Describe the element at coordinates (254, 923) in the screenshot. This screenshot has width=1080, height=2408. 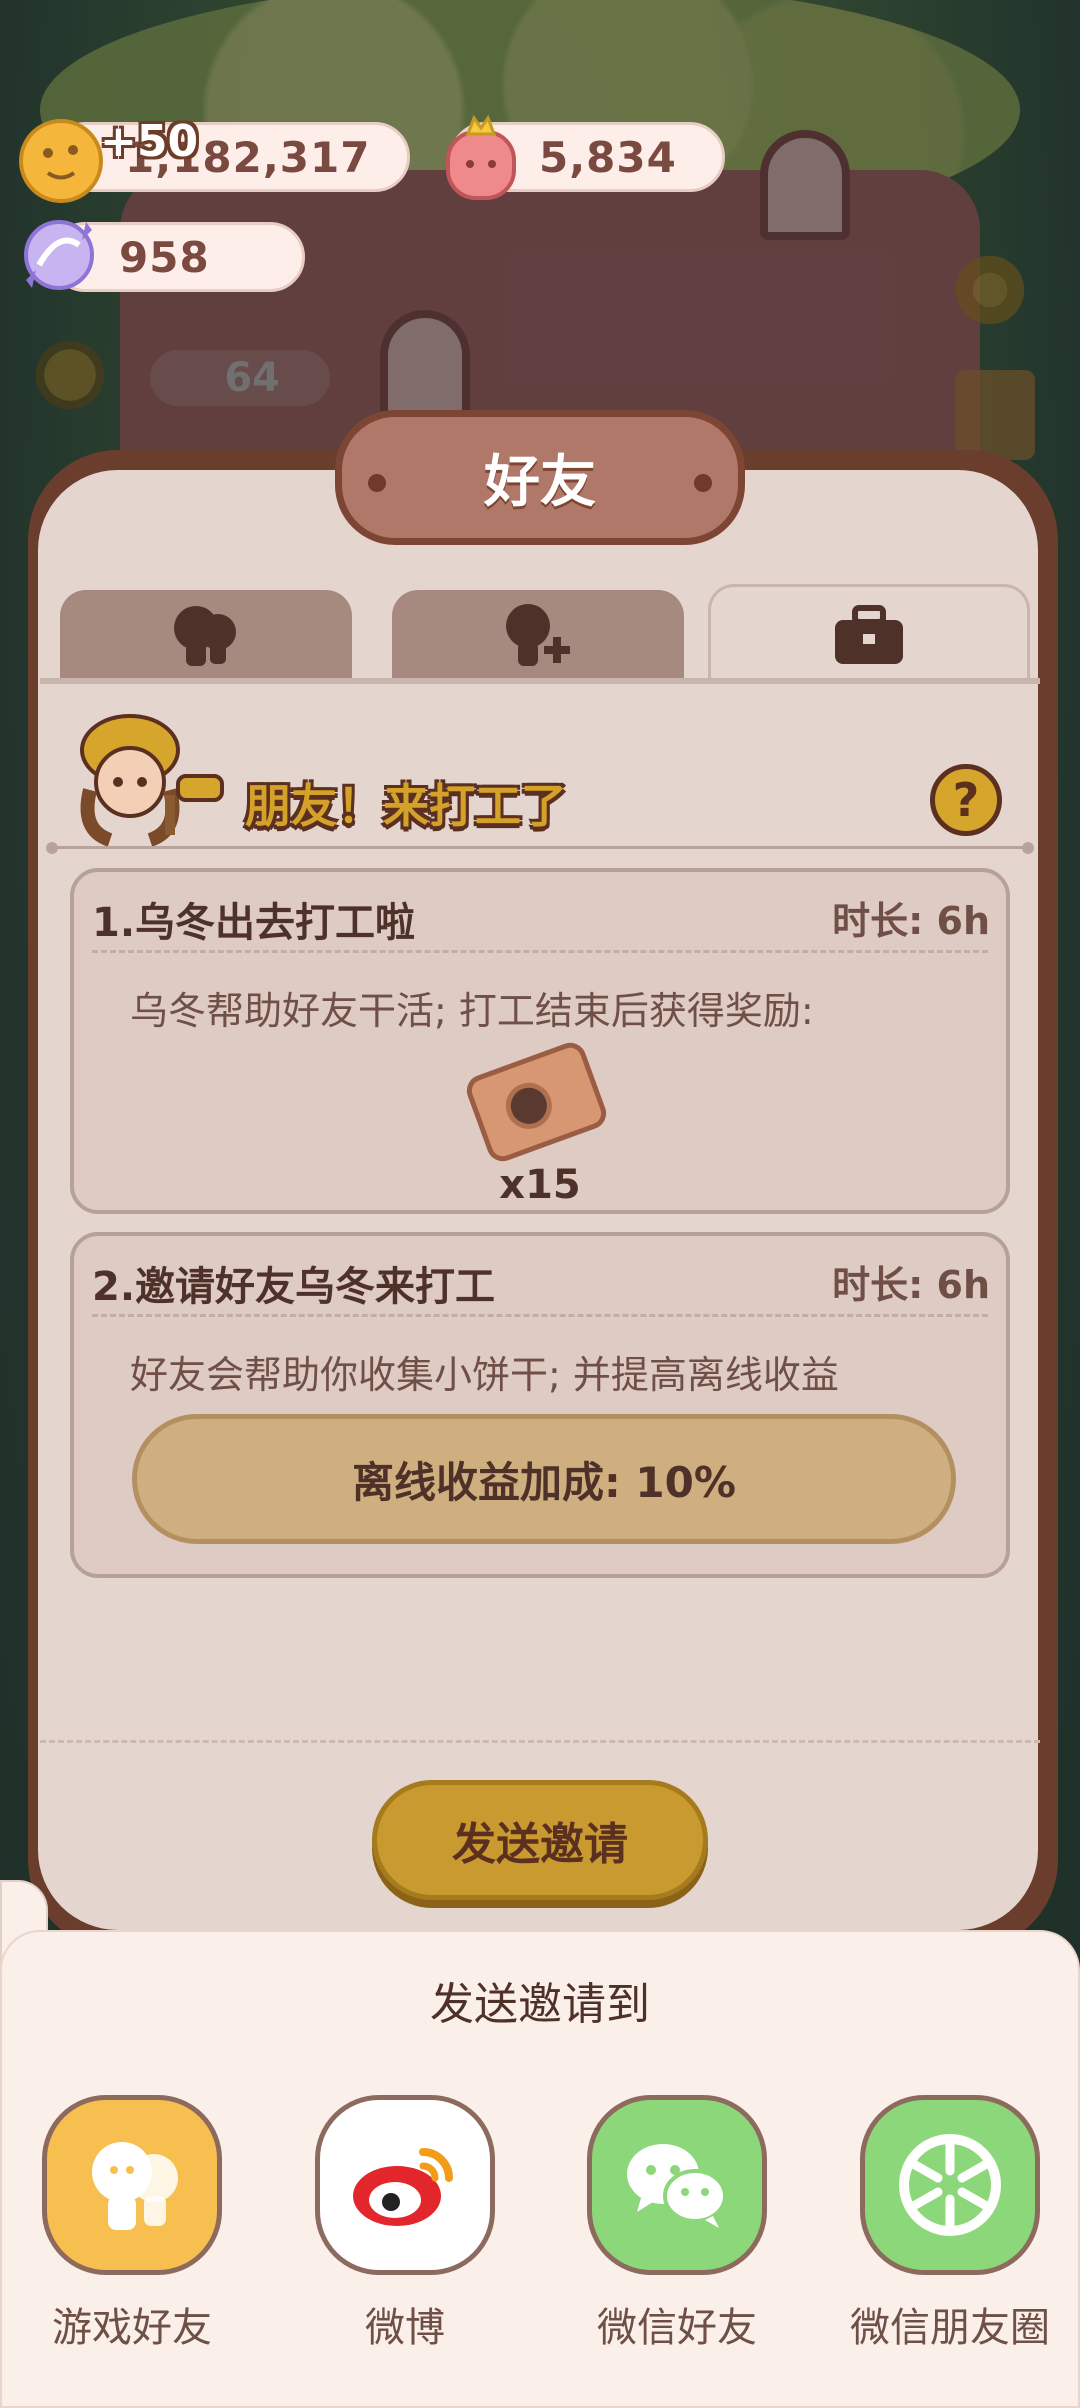
I see `card-title: 1.乌冬出去打工啦` at that location.